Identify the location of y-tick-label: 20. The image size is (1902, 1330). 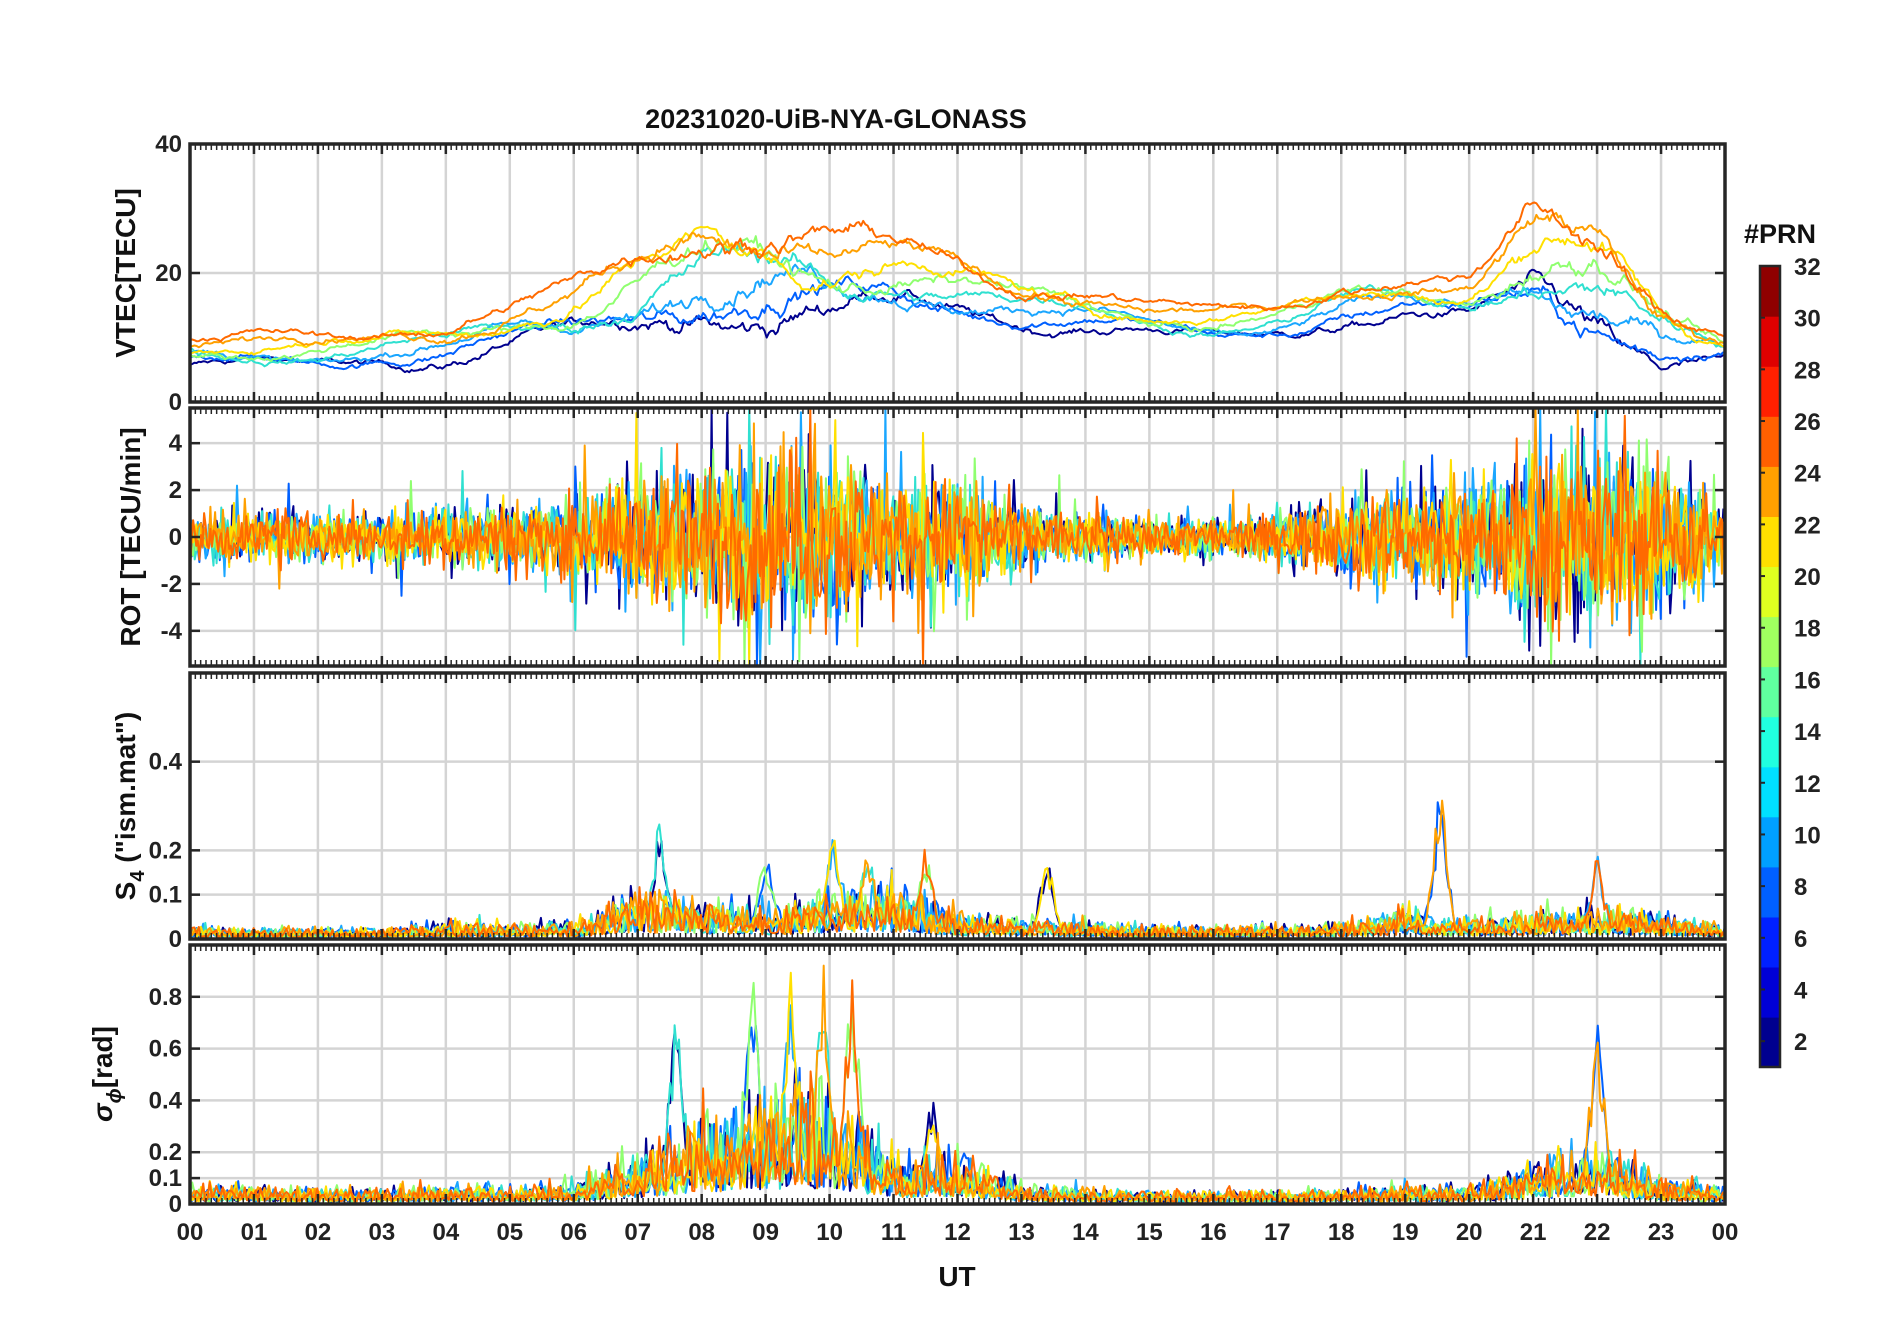
(168, 273).